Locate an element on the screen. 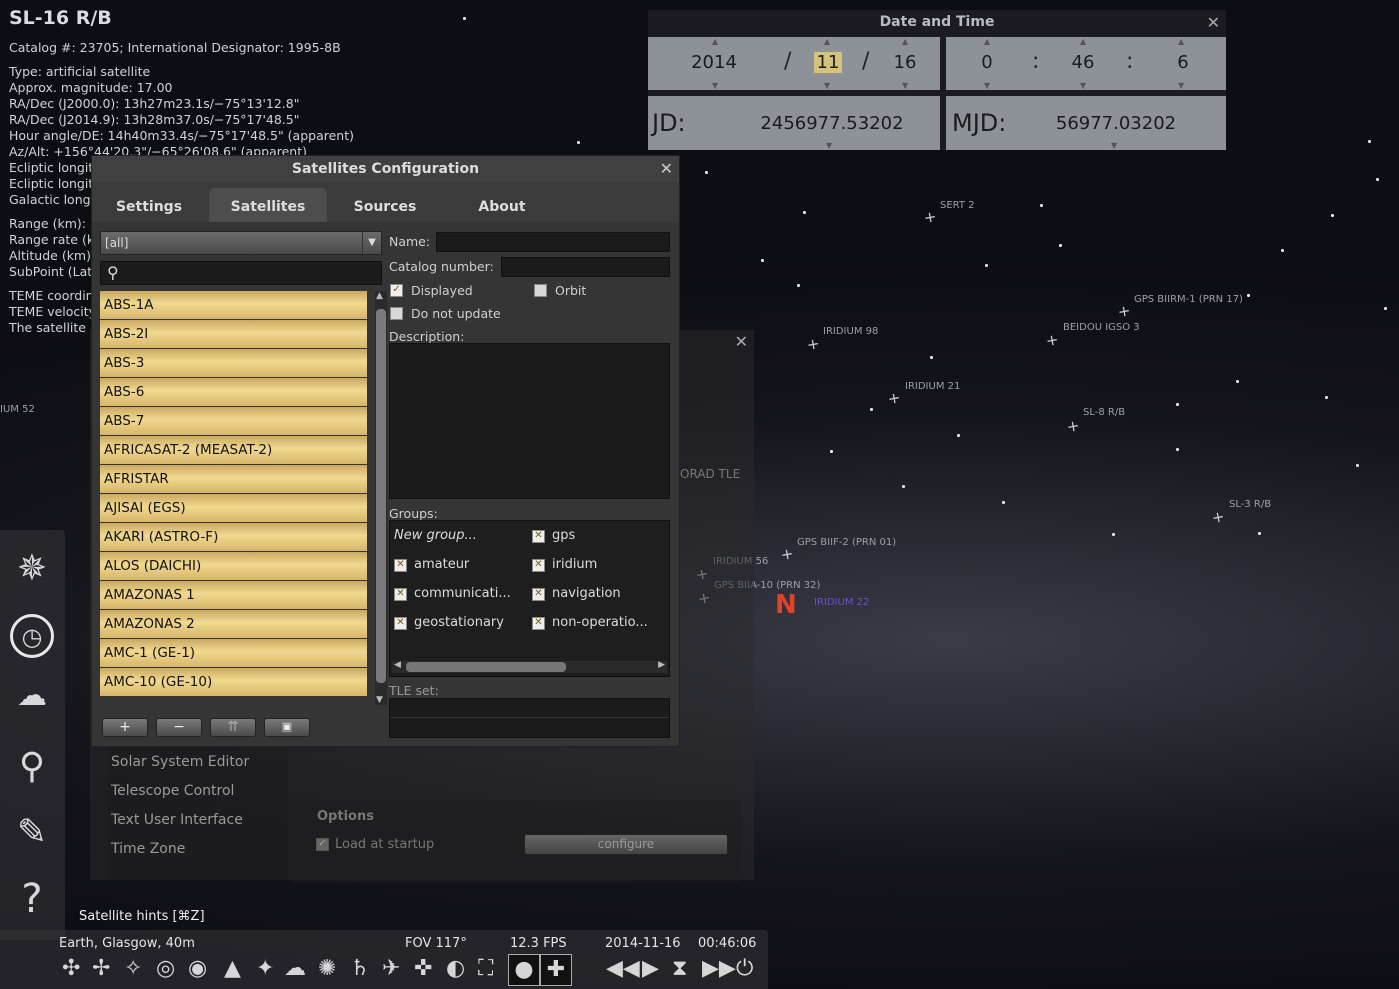 The height and width of the screenshot is (989, 1399). group-filter-select: [all] ▼ is located at coordinates (241, 243).